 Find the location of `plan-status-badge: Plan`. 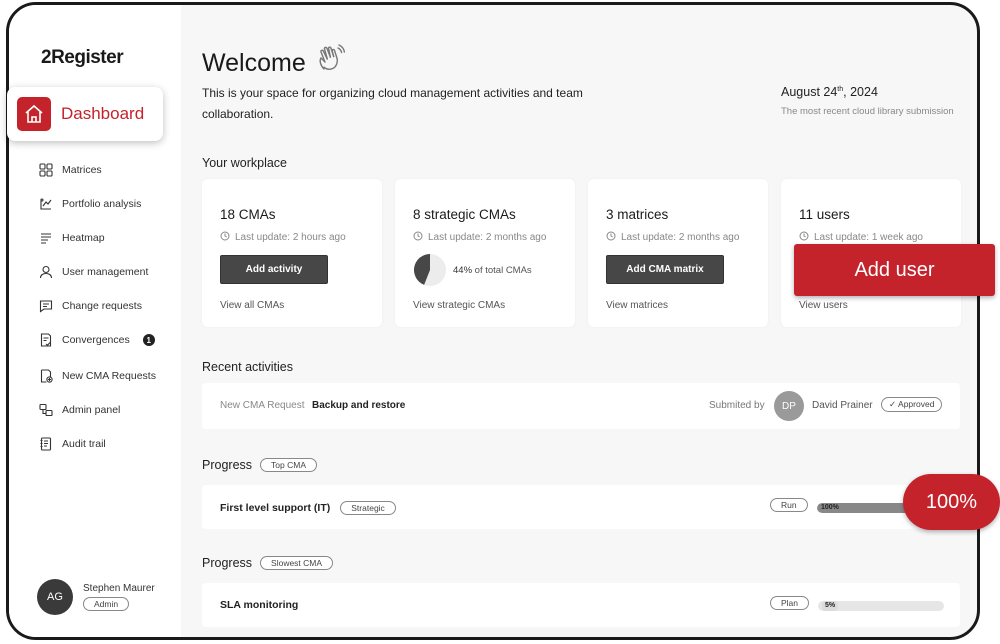

plan-status-badge: Plan is located at coordinates (790, 603).